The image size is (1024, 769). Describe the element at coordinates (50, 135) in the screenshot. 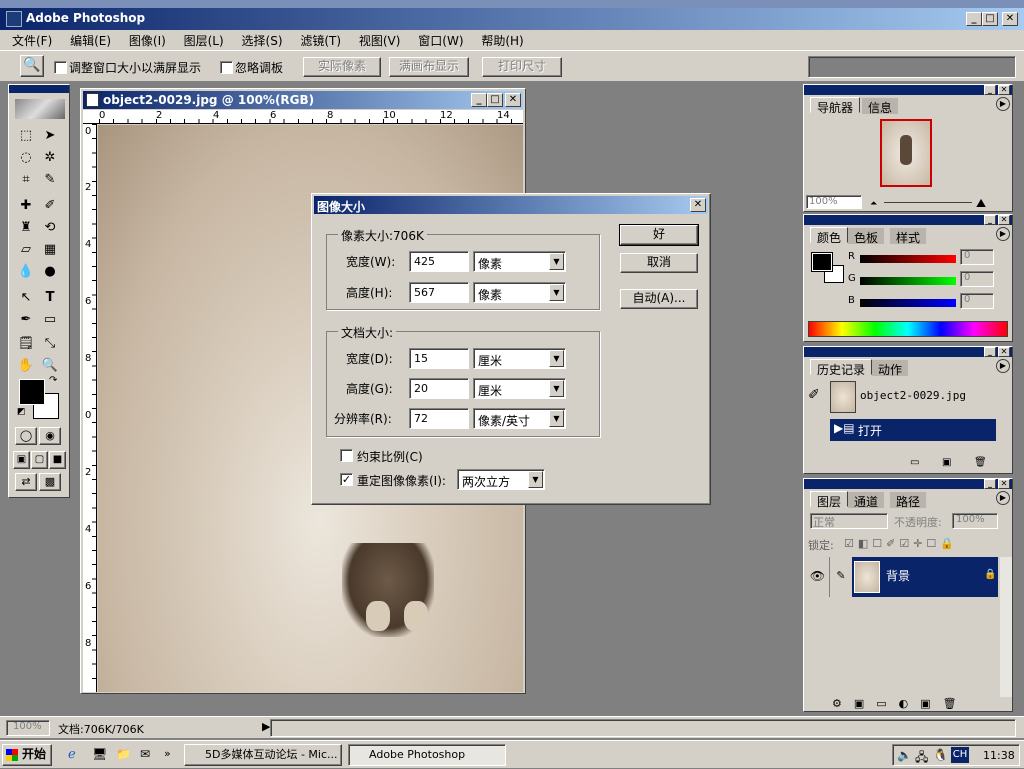

I see `move-tool-icon: ➤` at that location.